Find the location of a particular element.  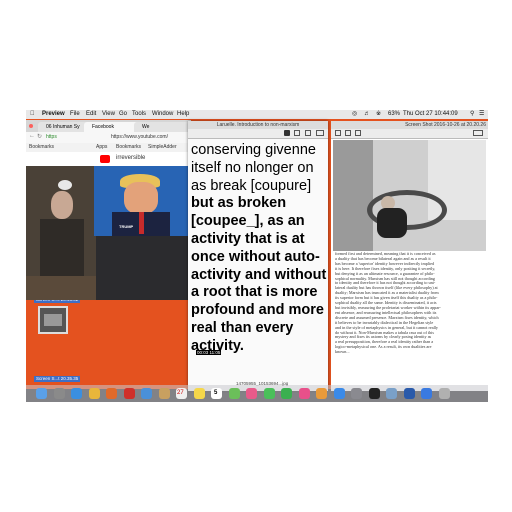

video-player: TRUMP is located at coordinates (108, 233).